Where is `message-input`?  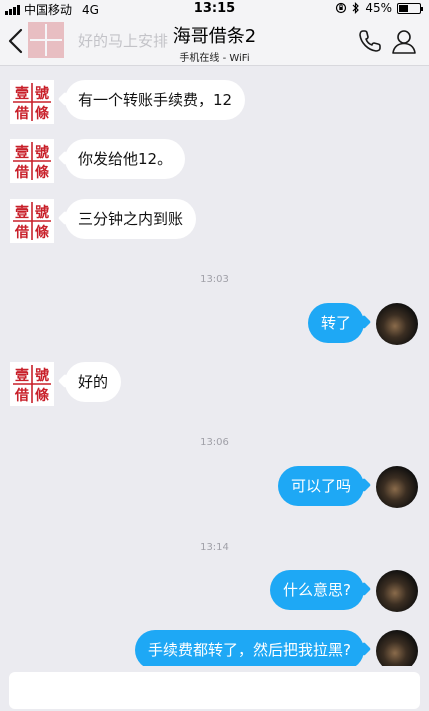 message-input is located at coordinates (214, 690).